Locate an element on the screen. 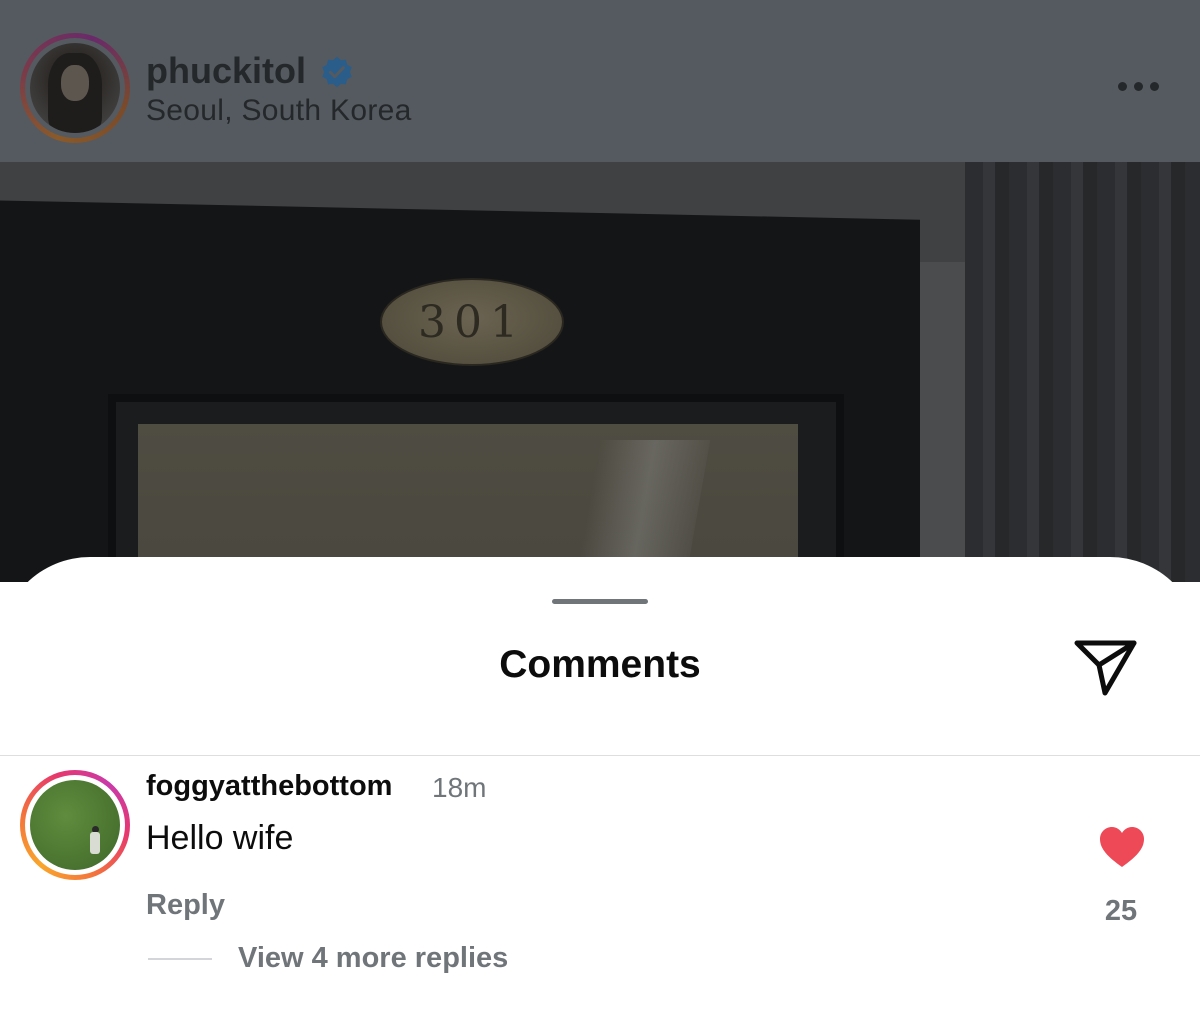 The image size is (1200, 1023). post-author-avatar is located at coordinates (75, 88).